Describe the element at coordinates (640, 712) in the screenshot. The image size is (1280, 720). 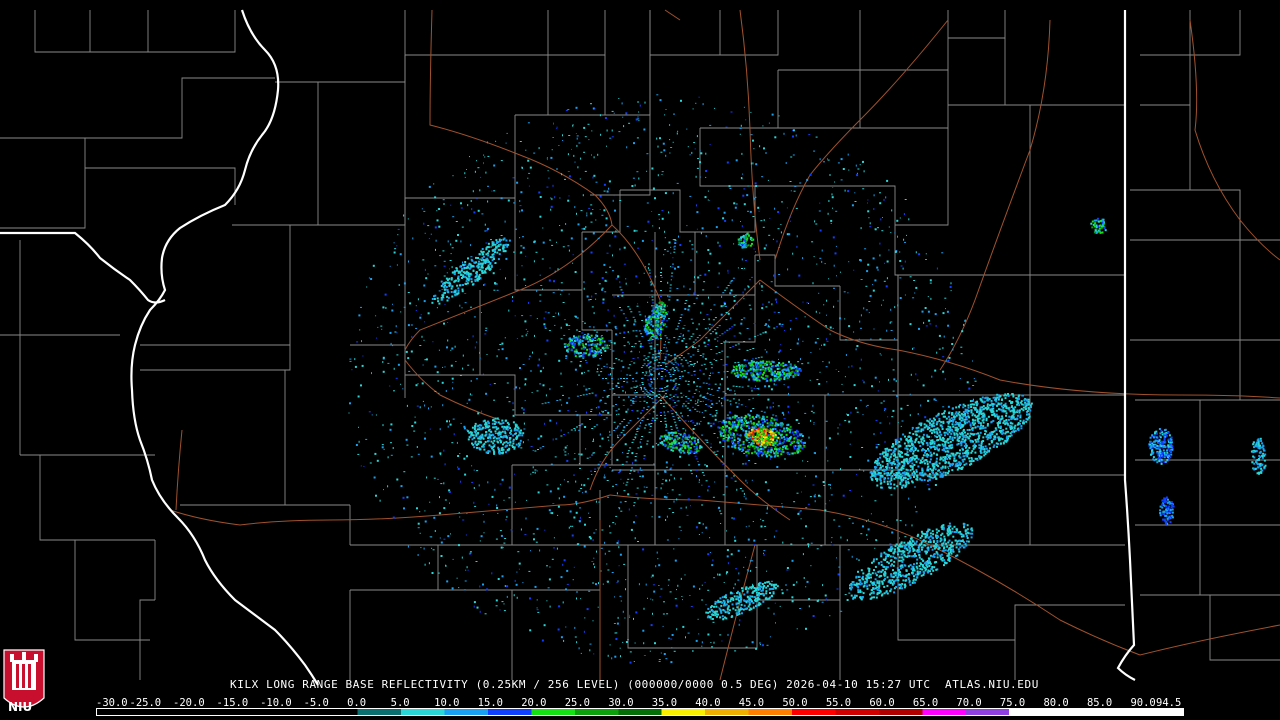
I see `color-scale-bar` at that location.